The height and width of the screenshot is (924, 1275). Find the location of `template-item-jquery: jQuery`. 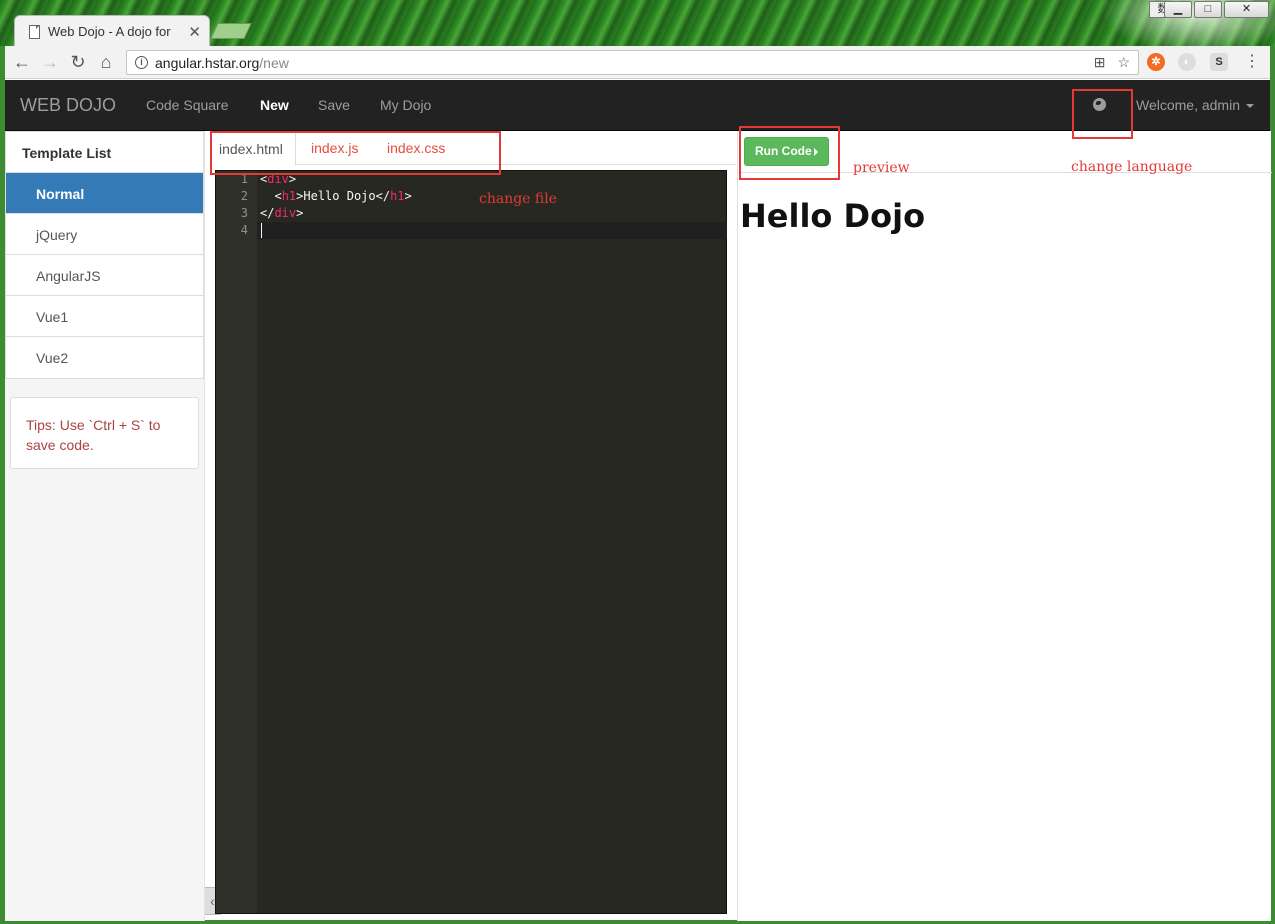

template-item-jquery: jQuery is located at coordinates (104, 234).